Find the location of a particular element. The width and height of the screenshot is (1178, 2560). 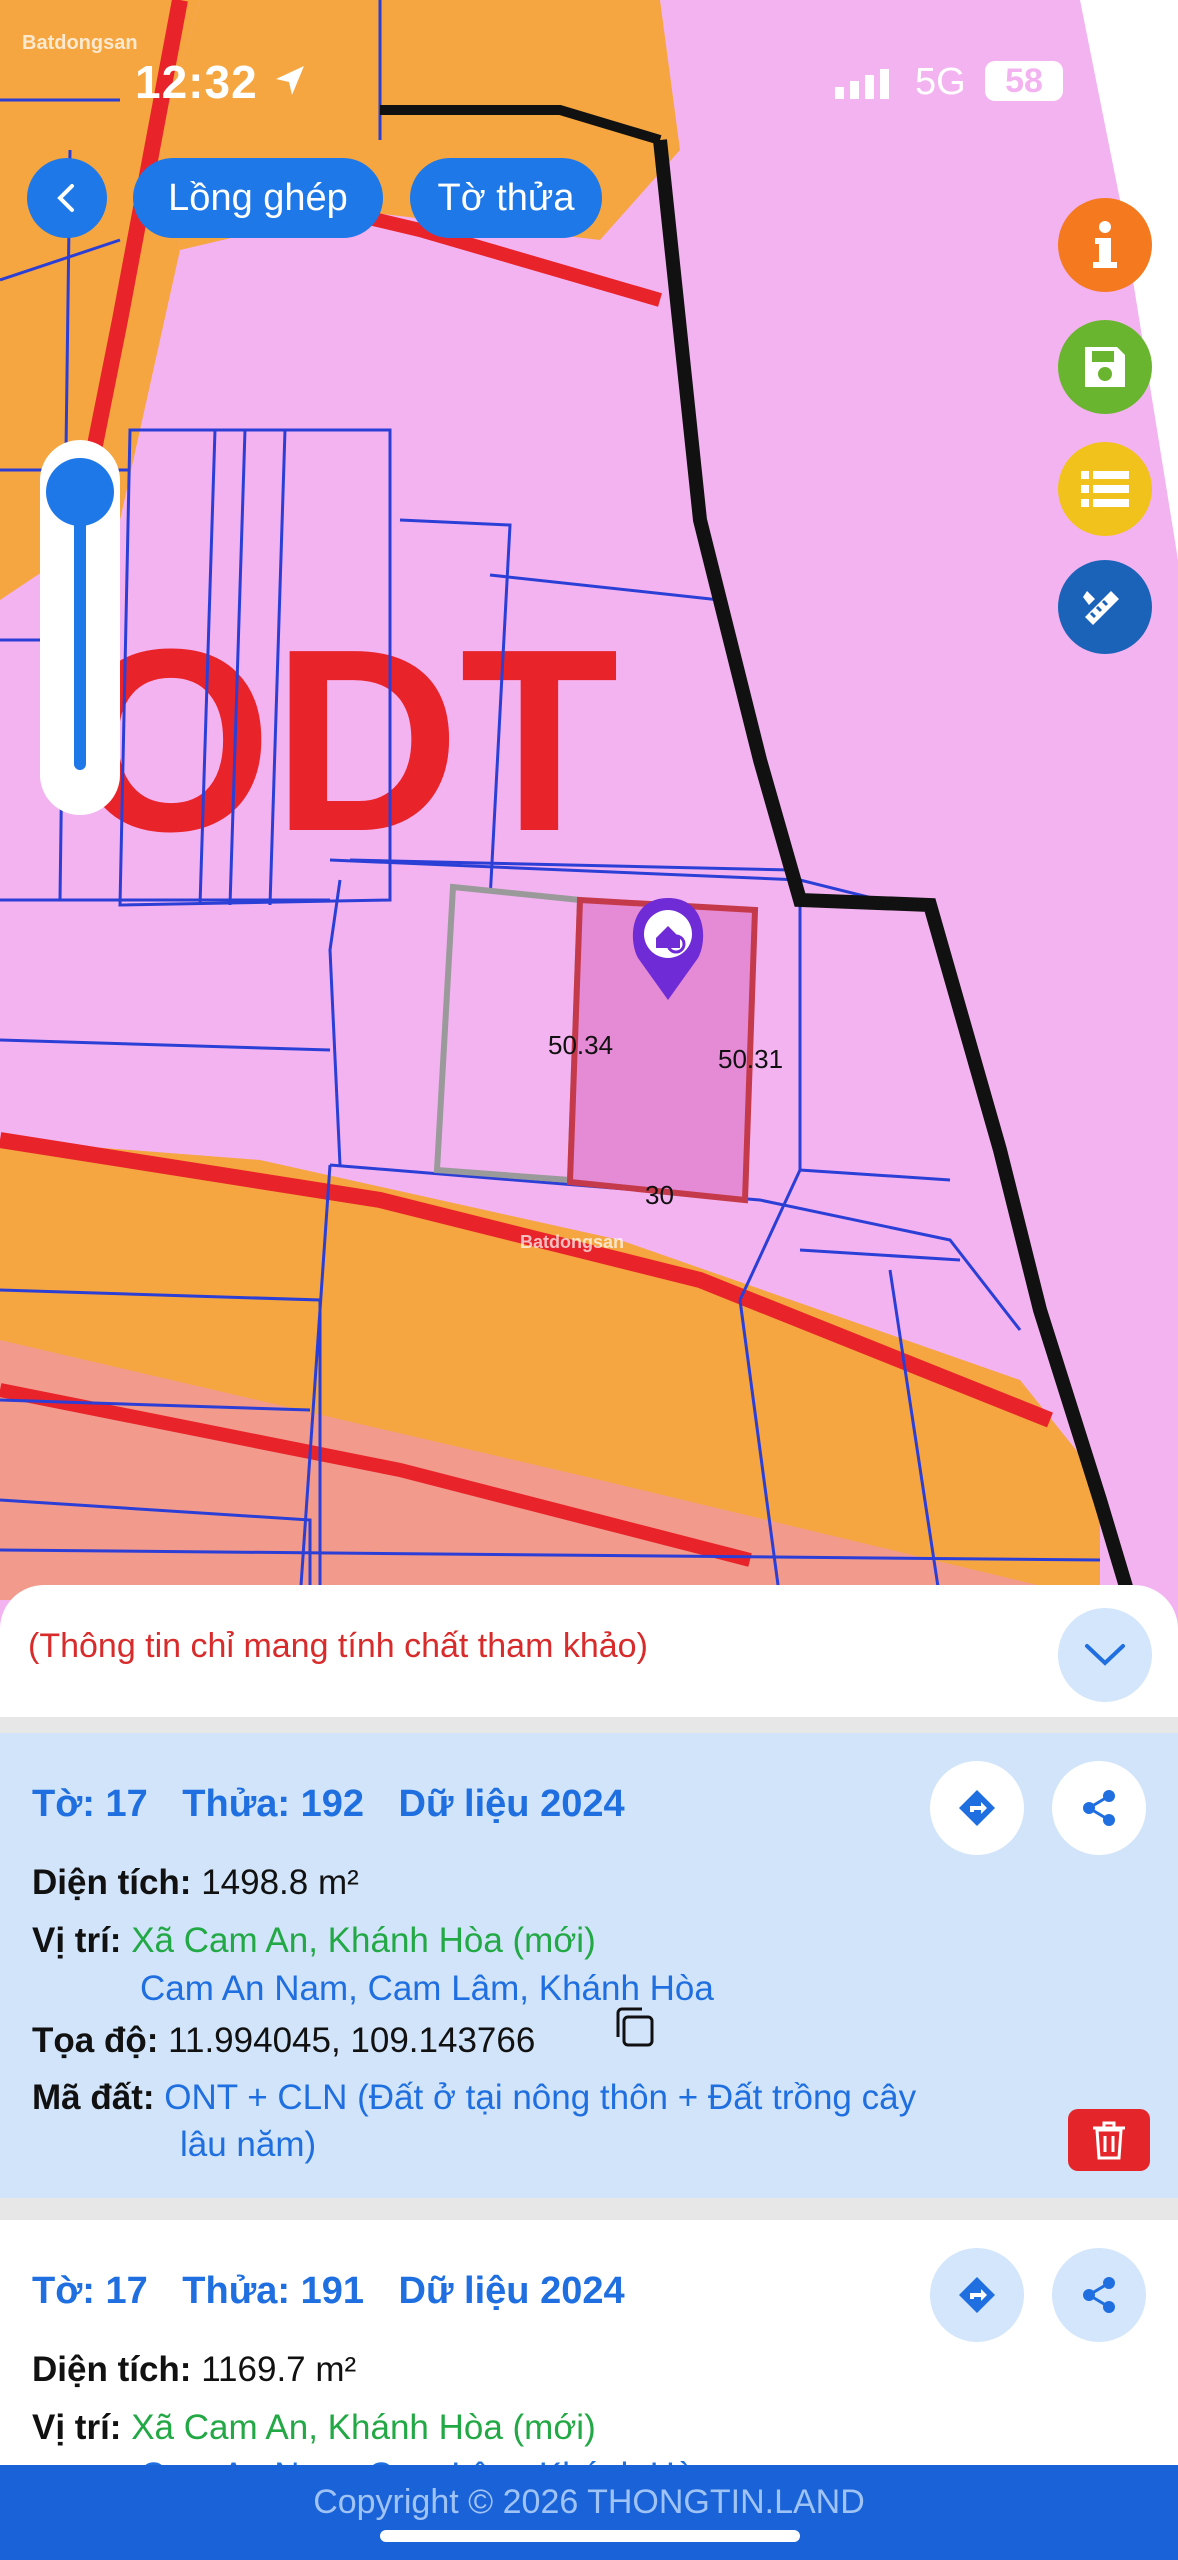

collapse-sheet-button is located at coordinates (1105, 1655).